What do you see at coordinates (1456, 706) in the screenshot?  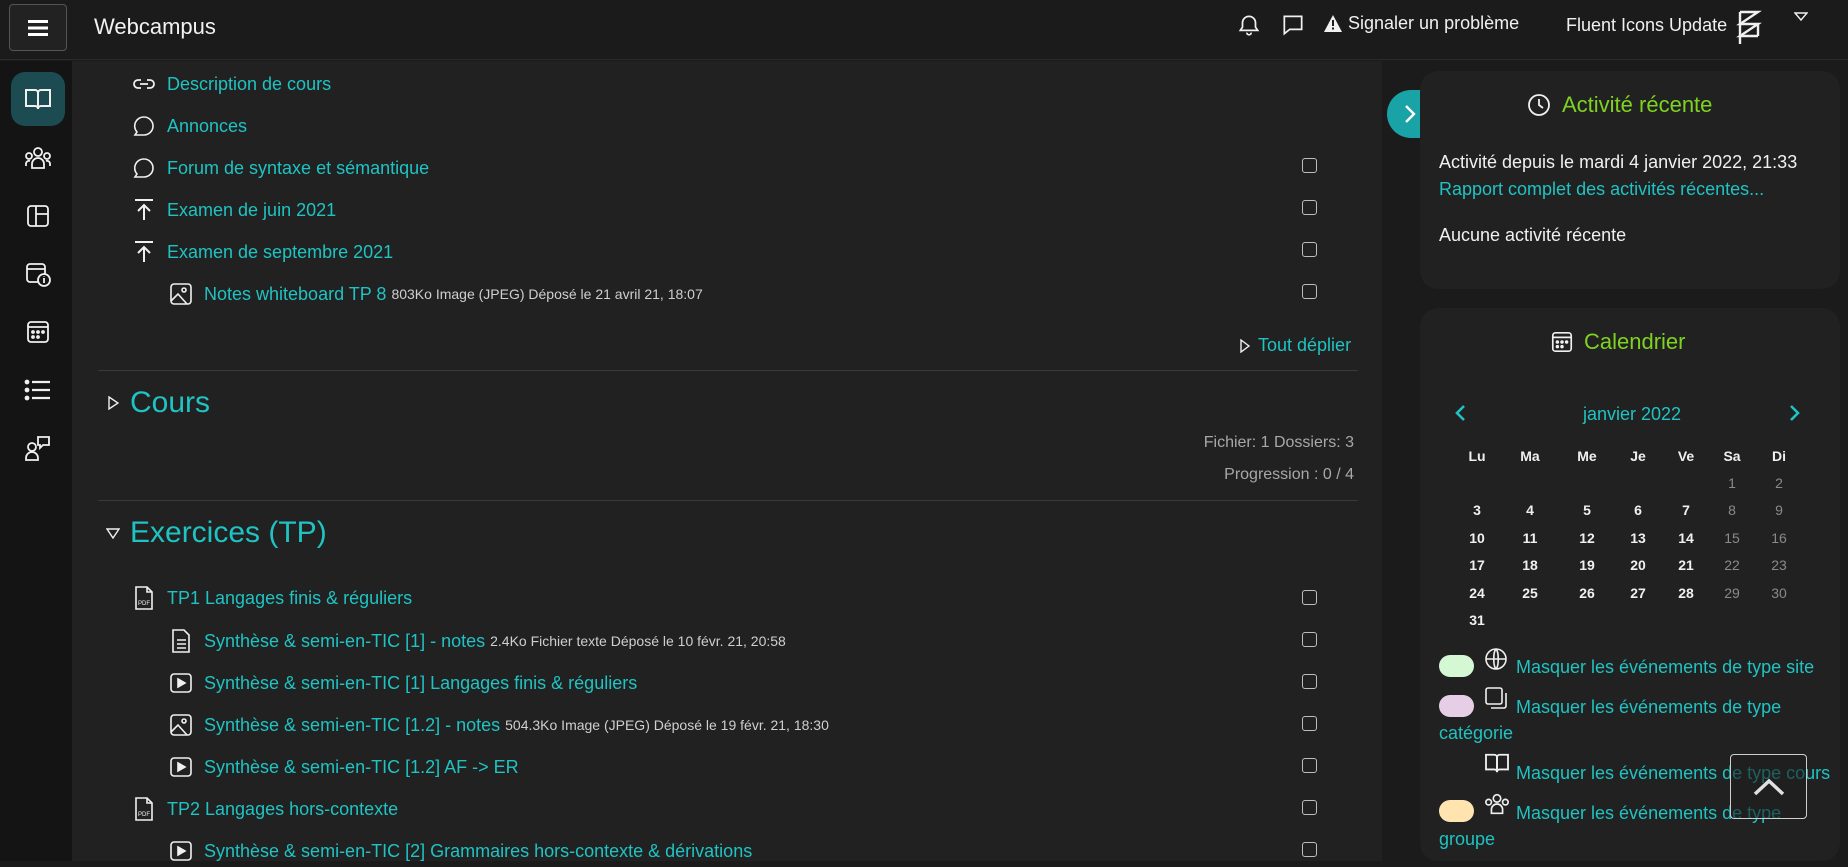 I see `legend-swatch-category` at bounding box center [1456, 706].